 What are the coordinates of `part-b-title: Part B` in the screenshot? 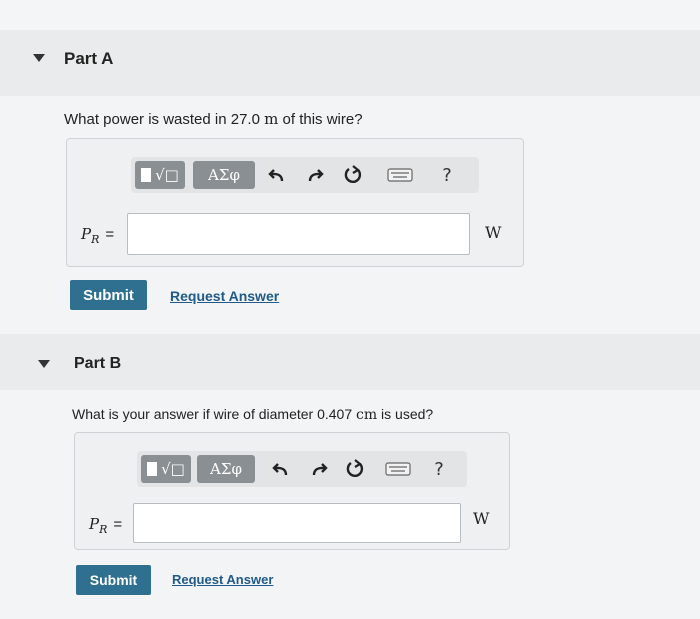 It's located at (98, 363).